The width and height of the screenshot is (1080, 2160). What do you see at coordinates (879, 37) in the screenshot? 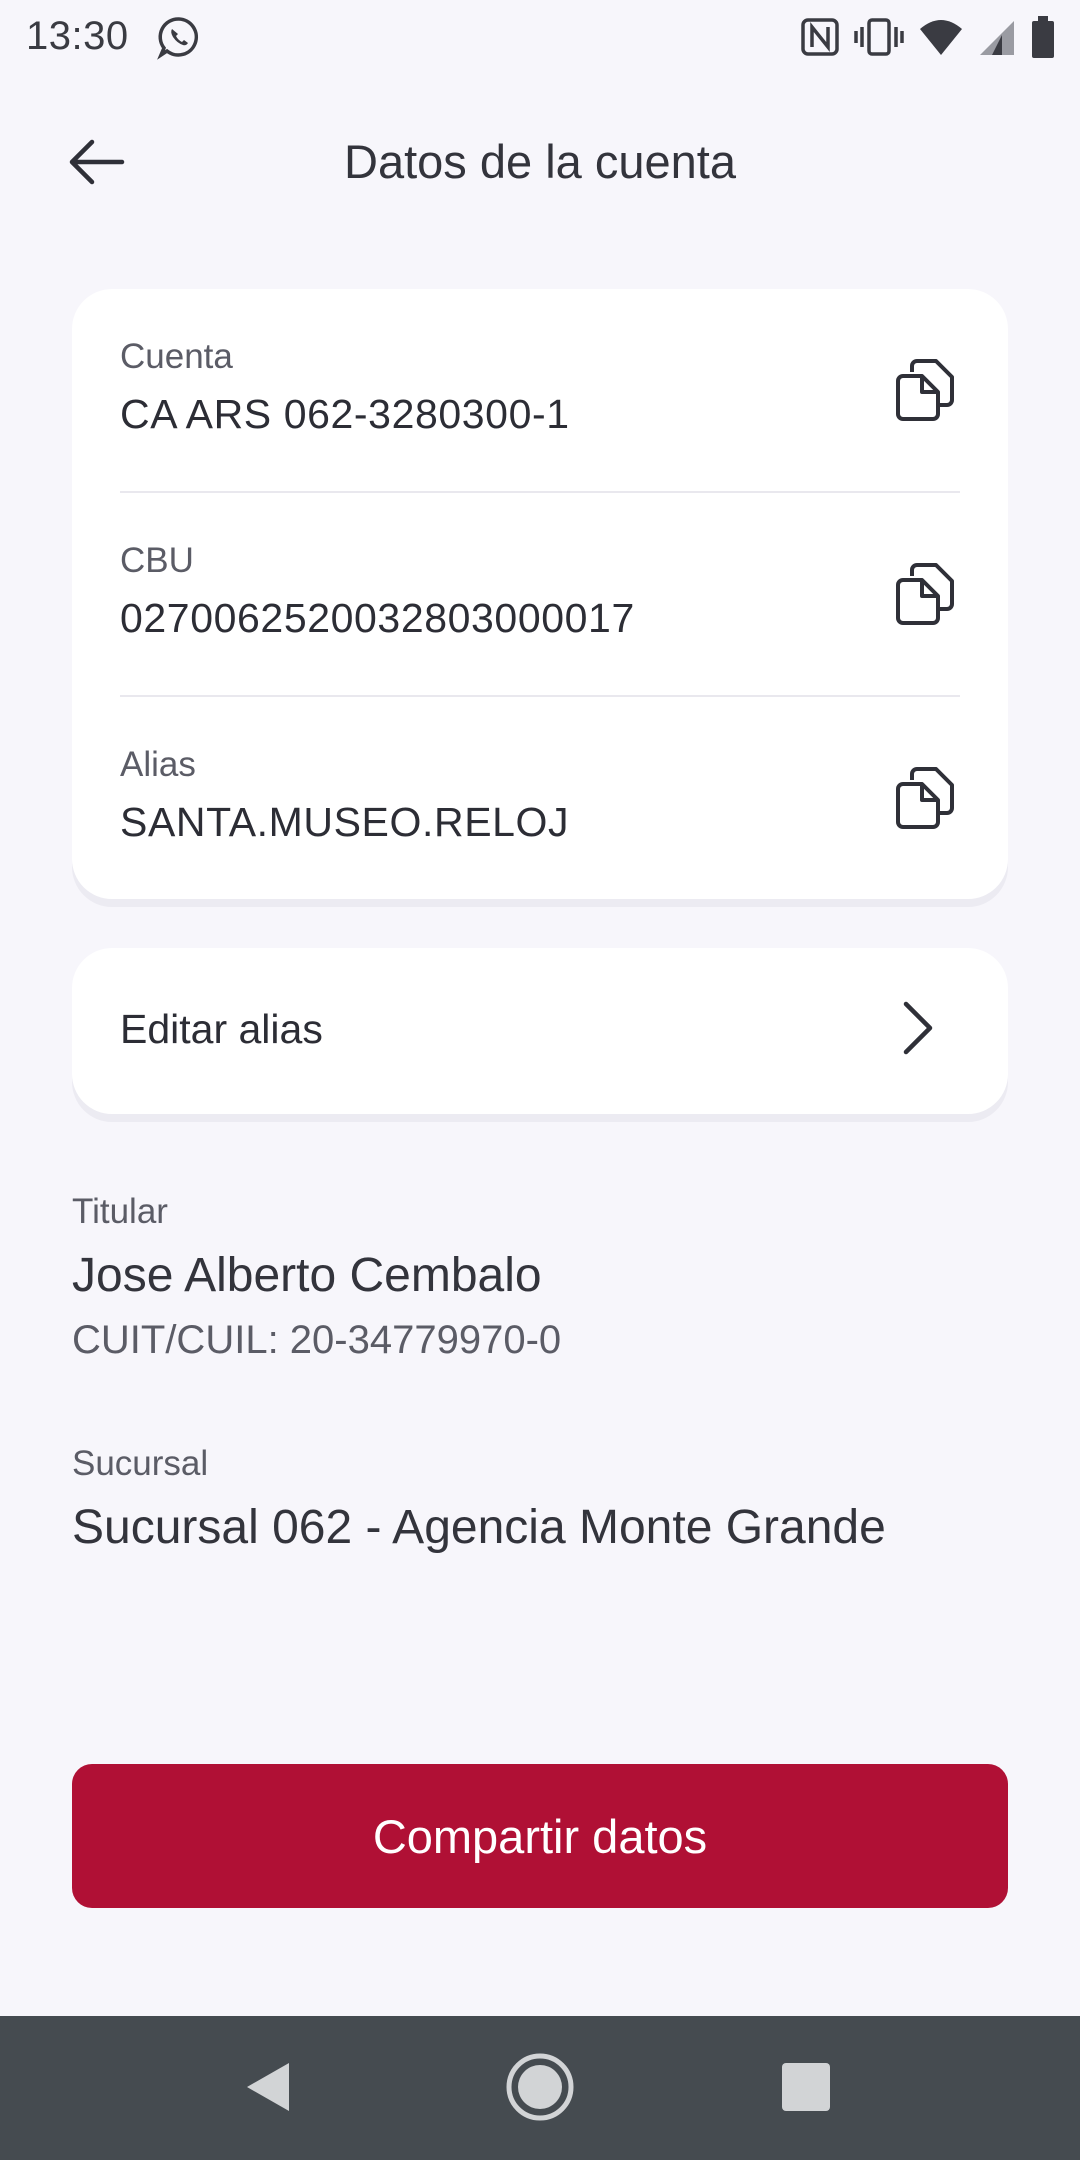
I see `vibrate-icon` at bounding box center [879, 37].